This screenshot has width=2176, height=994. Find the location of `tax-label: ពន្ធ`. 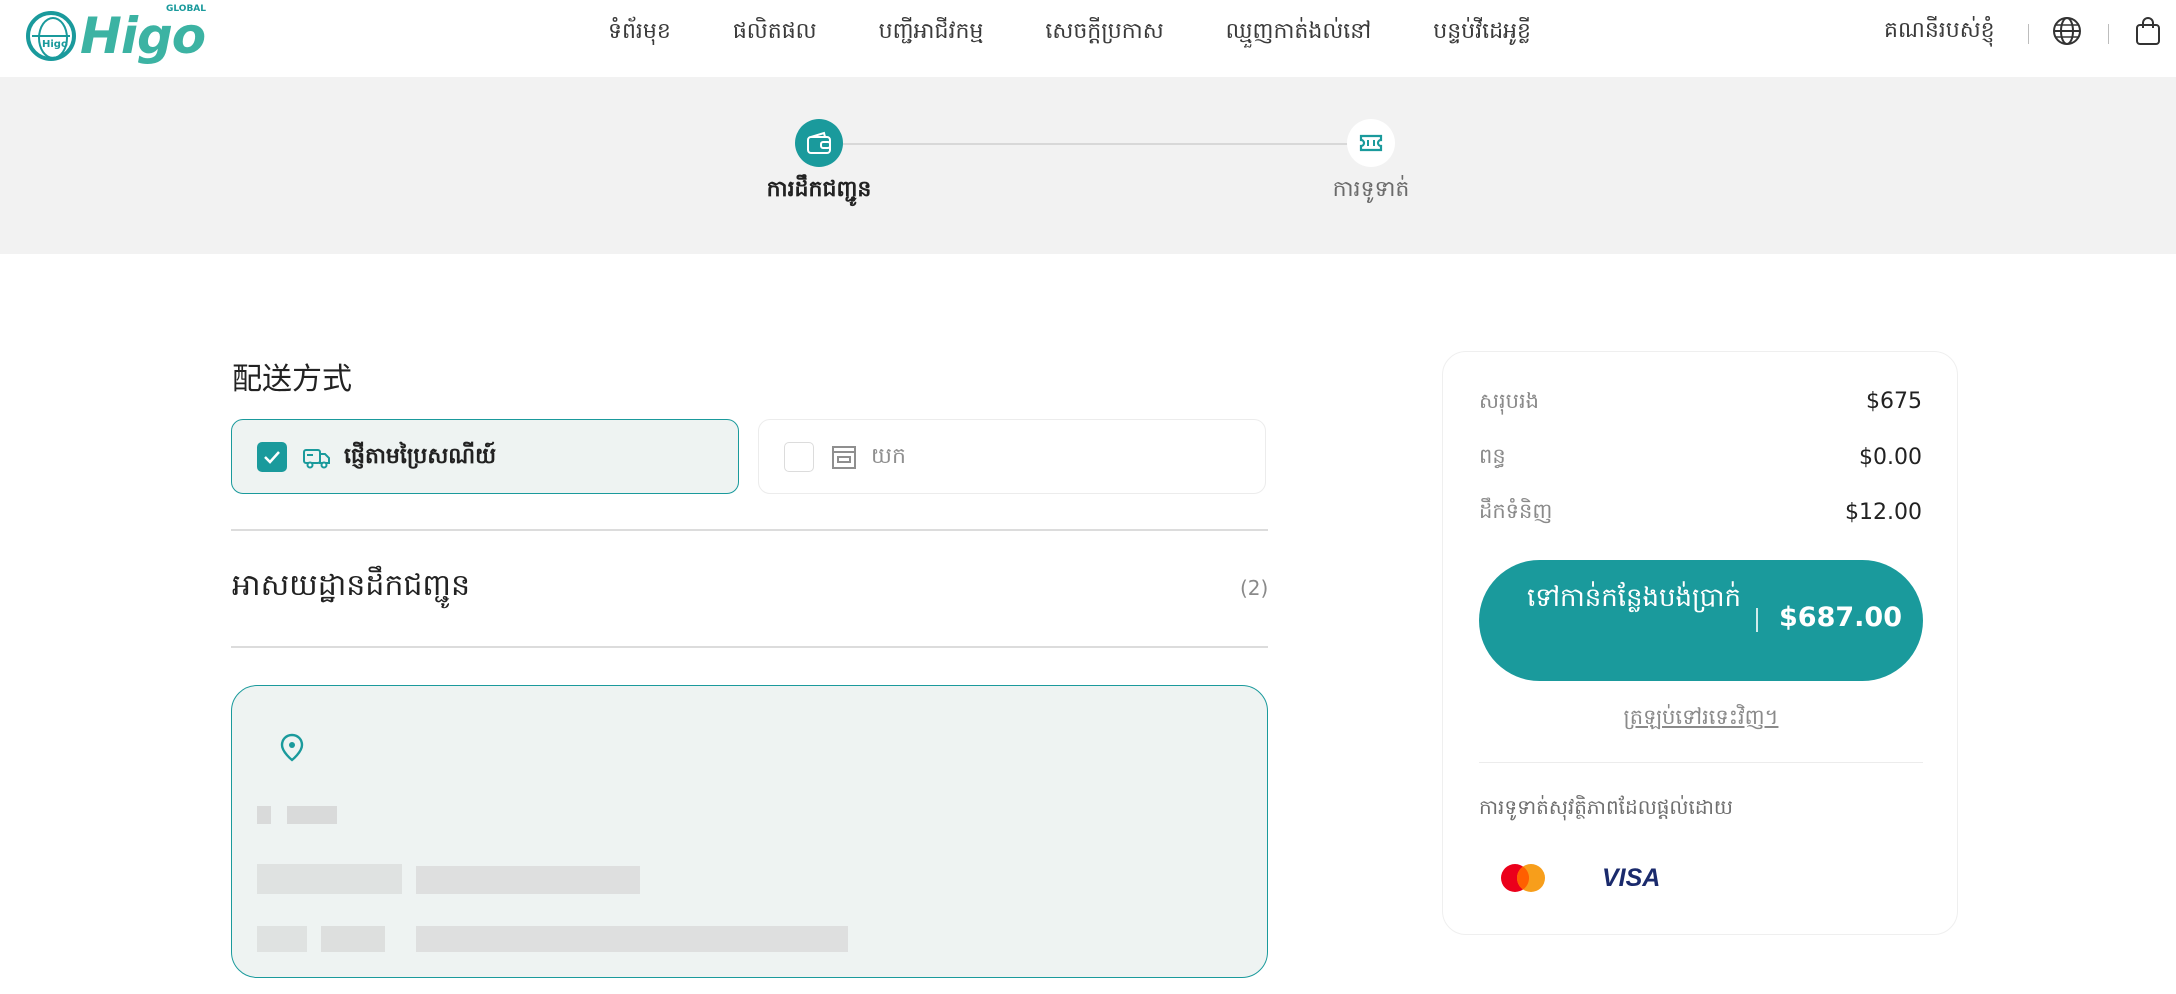

tax-label: ពន្ធ is located at coordinates (1492, 456).